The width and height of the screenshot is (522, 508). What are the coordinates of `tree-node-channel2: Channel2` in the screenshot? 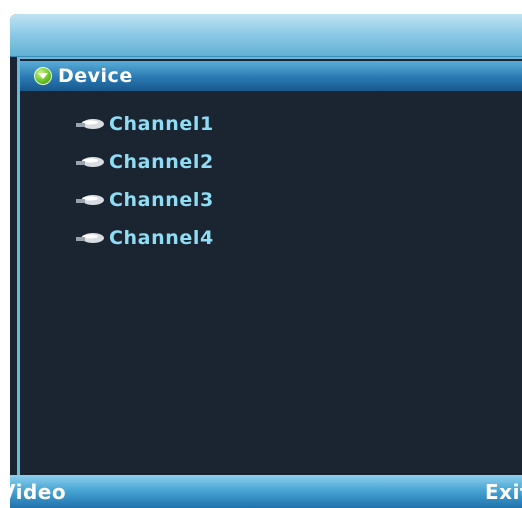 It's located at (144, 162).